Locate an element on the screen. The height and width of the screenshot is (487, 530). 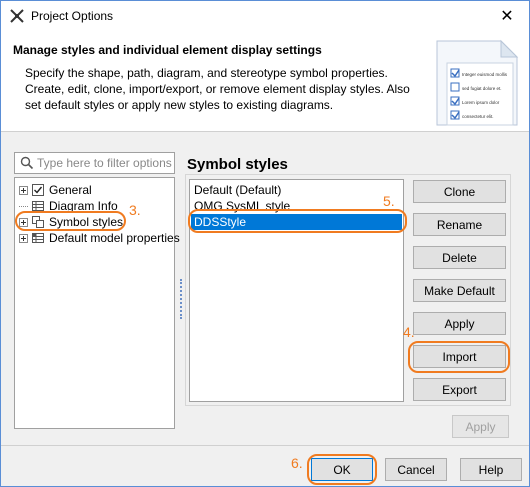
symbols-icon is located at coordinates (38, 222).